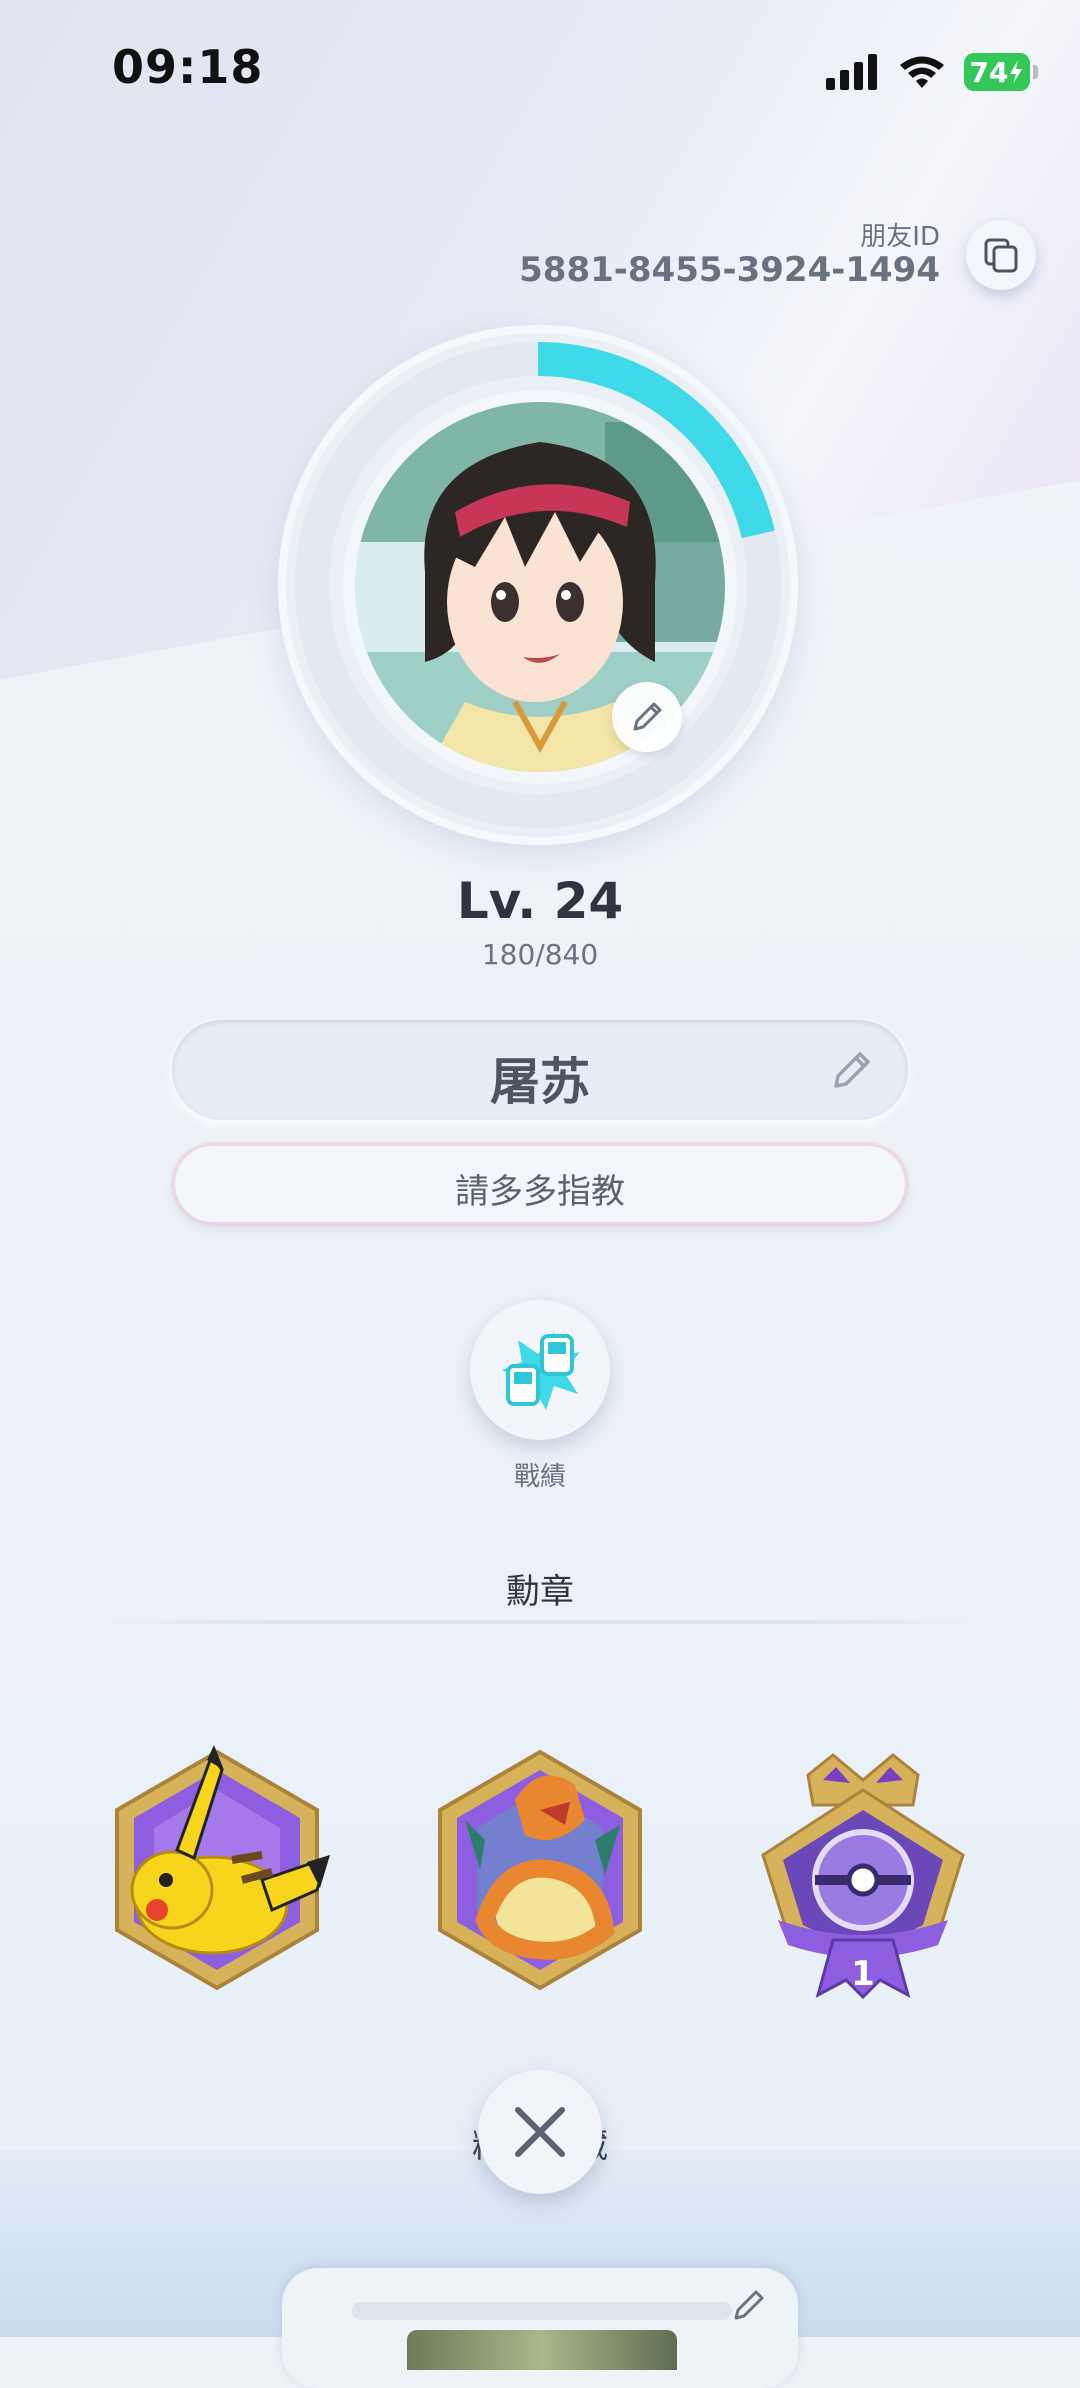 This screenshot has width=1080, height=2388. I want to click on edit-name-icon, so click(852, 1070).